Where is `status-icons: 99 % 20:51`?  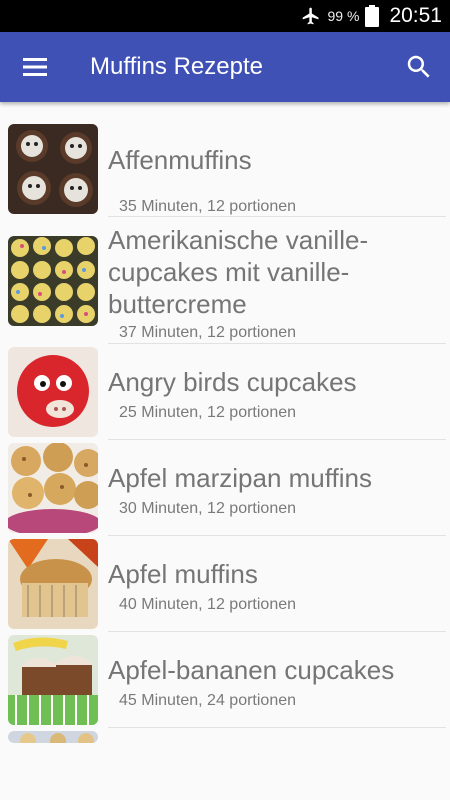 status-icons: 99 % 20:51 is located at coordinates (371, 16).